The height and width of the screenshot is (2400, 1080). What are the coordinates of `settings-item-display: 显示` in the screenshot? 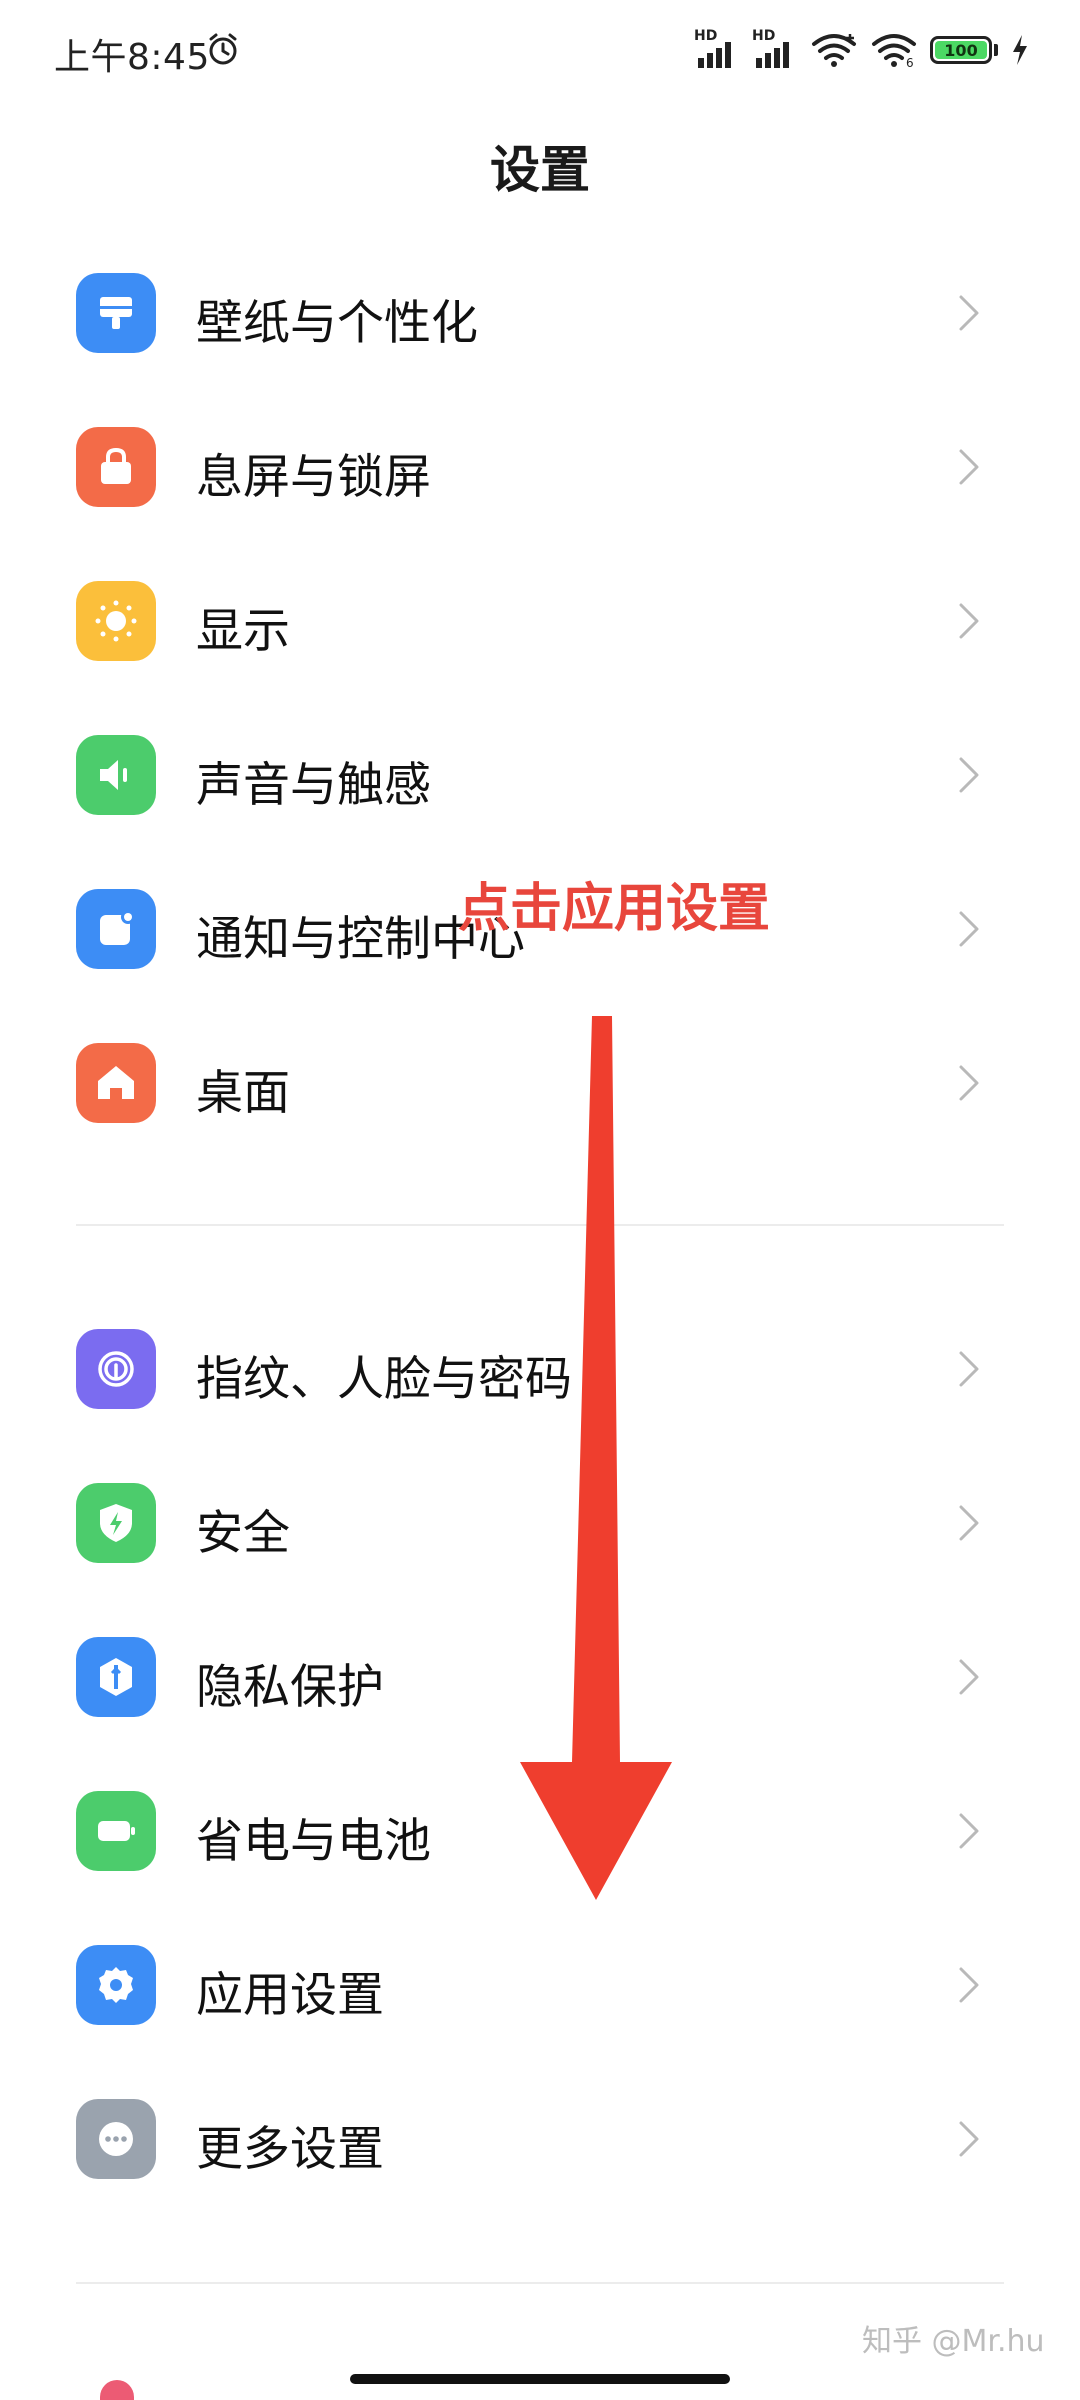 It's located at (540, 621).